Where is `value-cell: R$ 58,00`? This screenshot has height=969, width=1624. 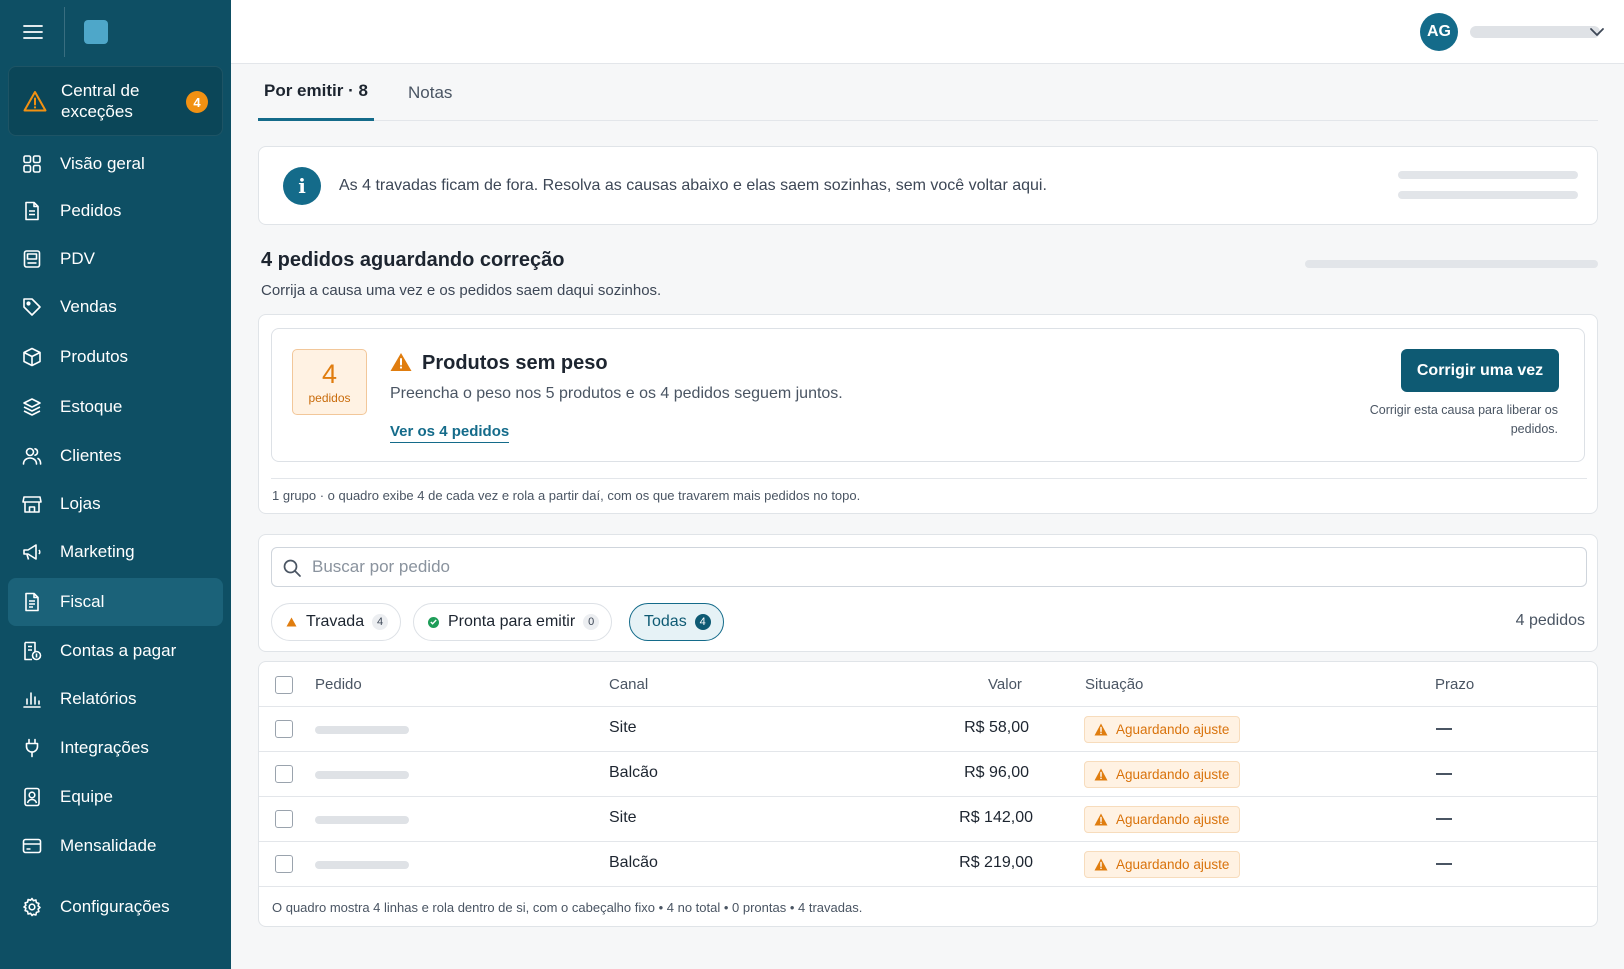
value-cell: R$ 58,00 is located at coordinates (996, 727).